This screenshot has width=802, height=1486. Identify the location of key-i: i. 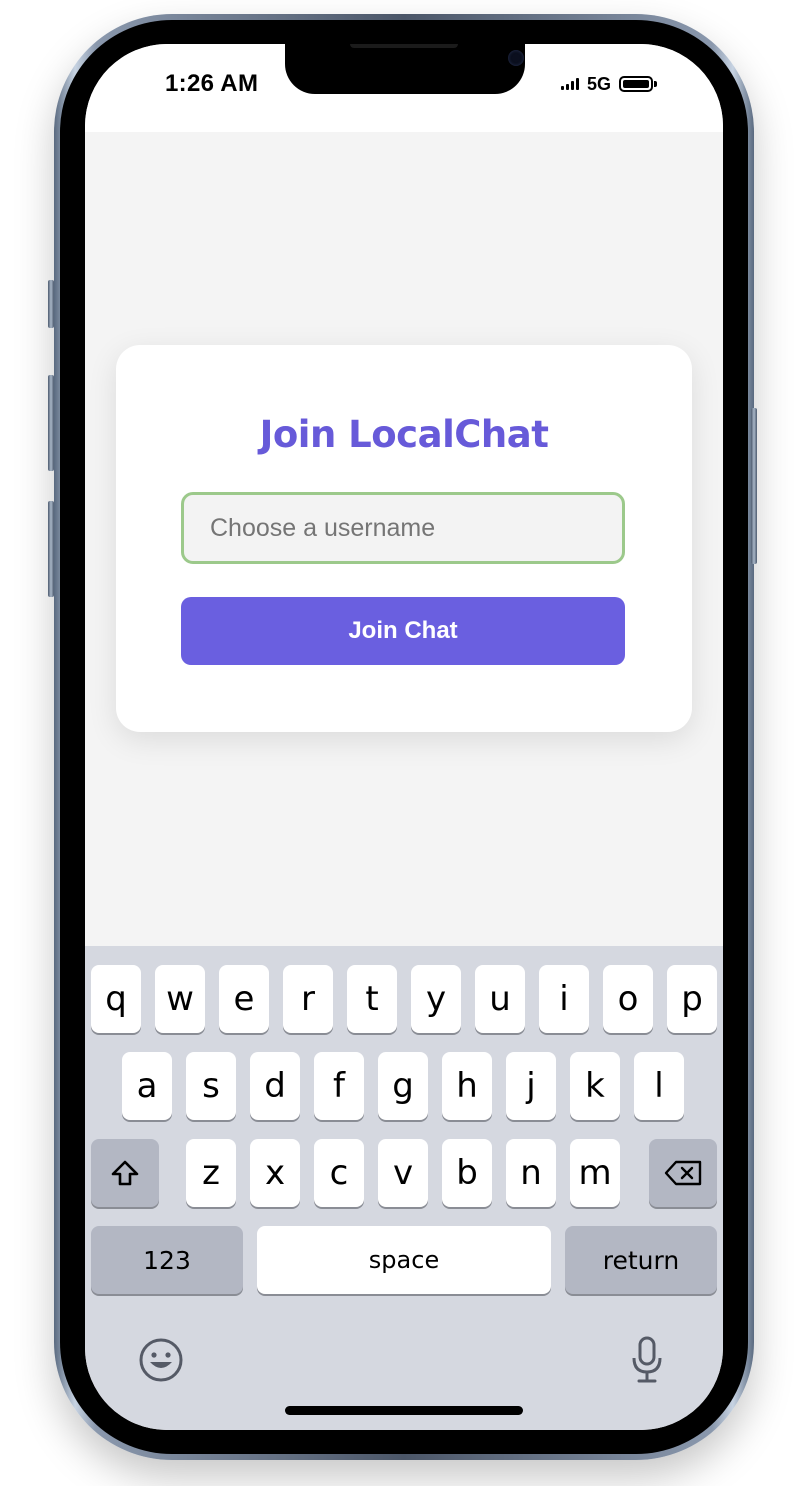
(564, 999).